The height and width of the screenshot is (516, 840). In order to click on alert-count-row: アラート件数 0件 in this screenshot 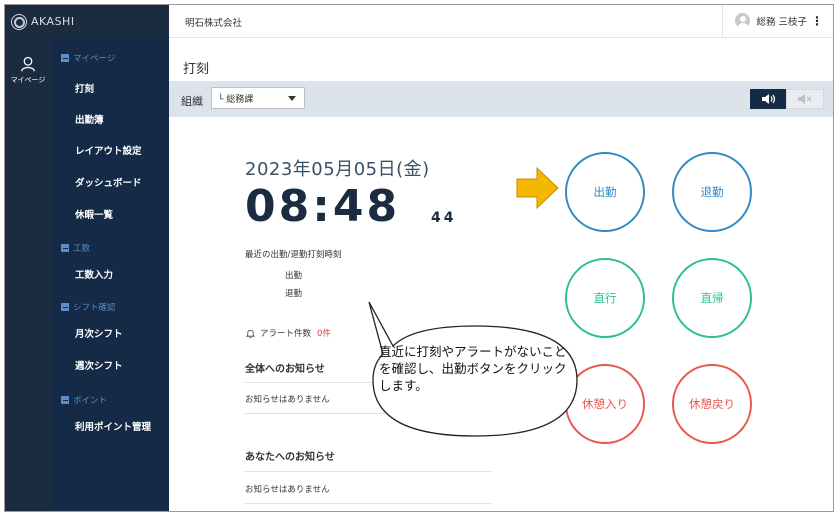, I will do `click(288, 333)`.